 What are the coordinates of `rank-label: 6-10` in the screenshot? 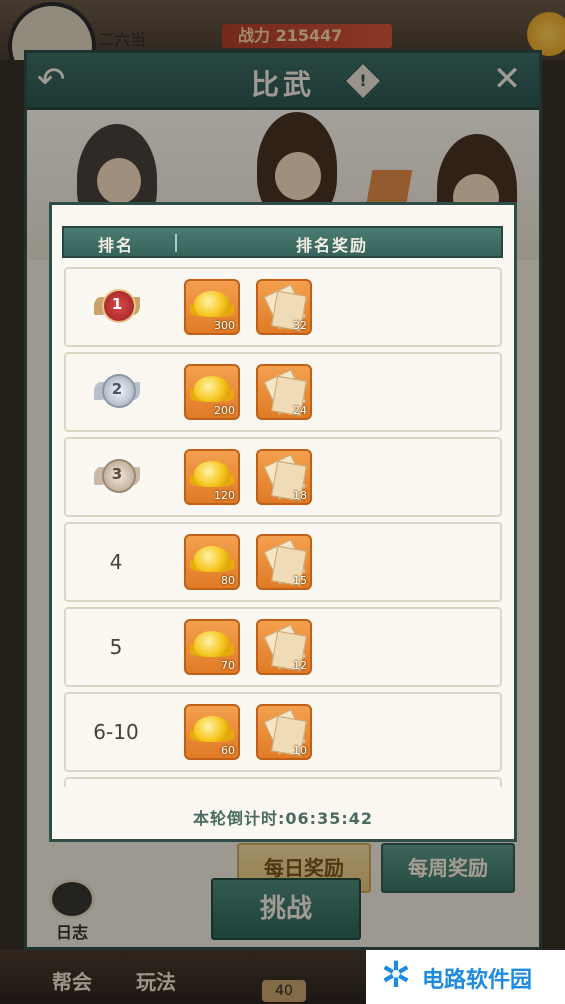 It's located at (116, 732).